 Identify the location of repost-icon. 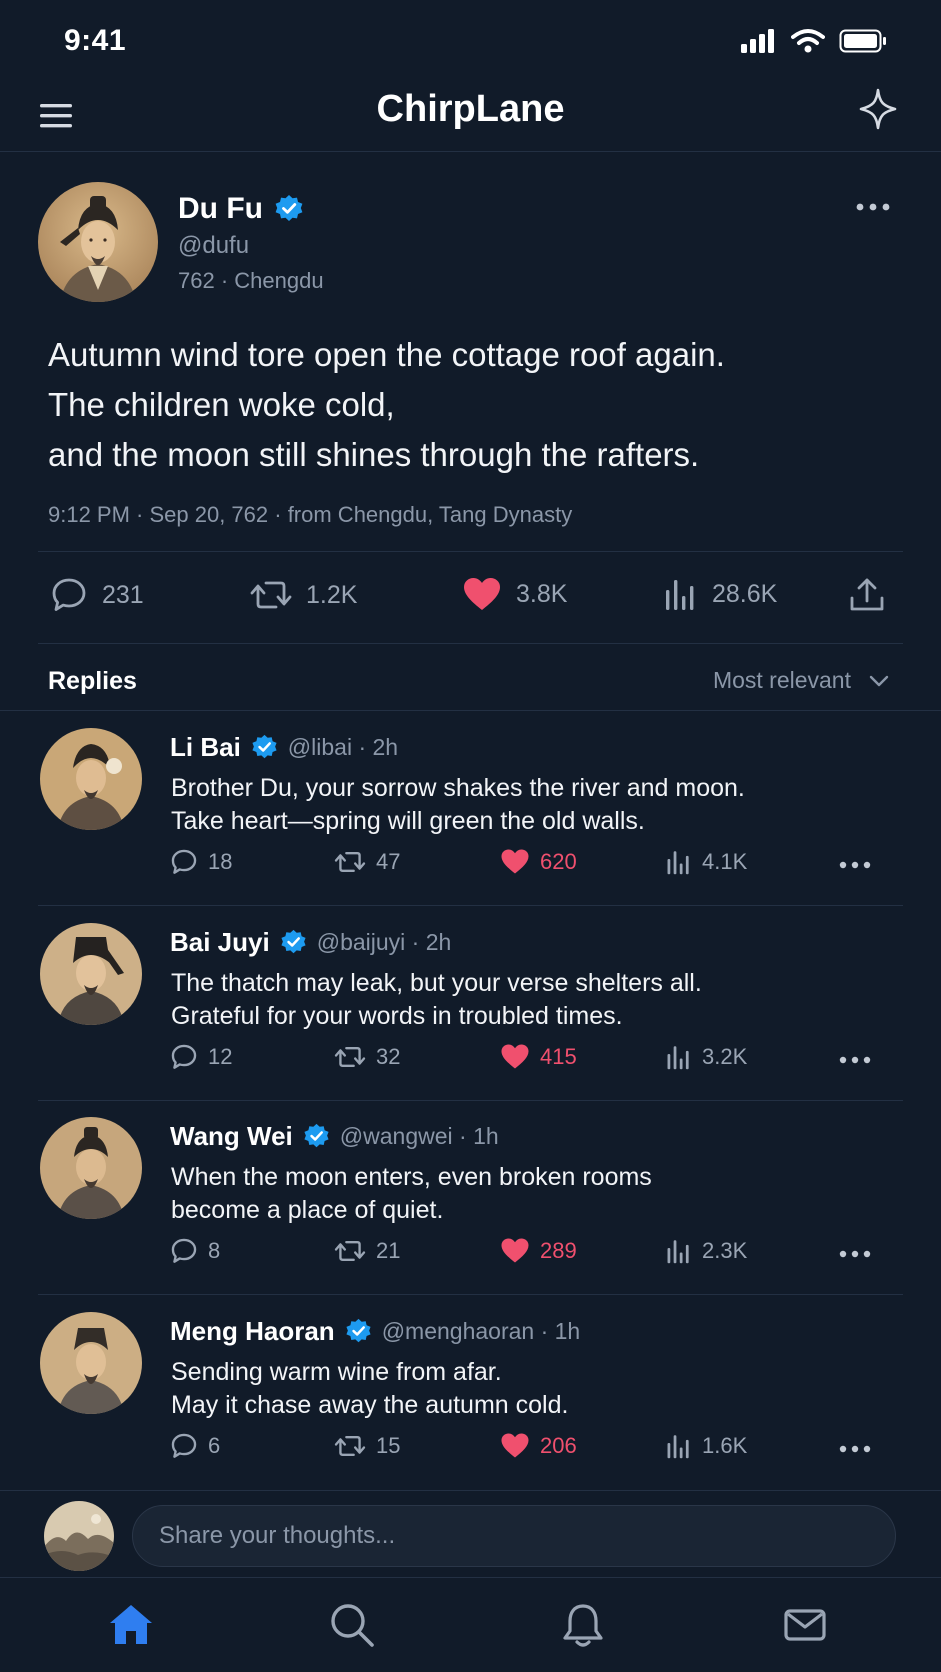
(271, 595).